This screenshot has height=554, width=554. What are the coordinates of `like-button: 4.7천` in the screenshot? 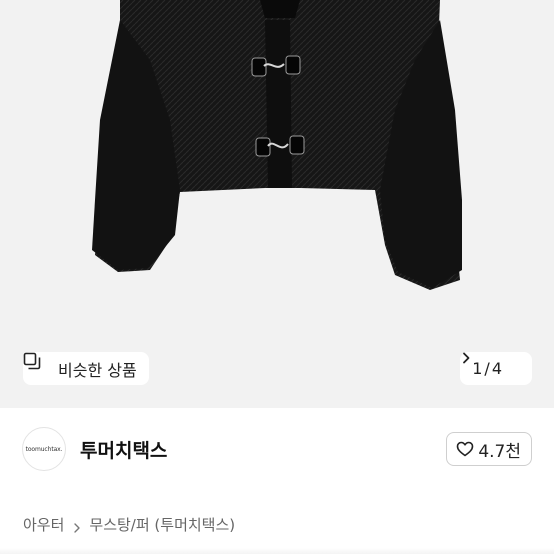 It's located at (489, 449).